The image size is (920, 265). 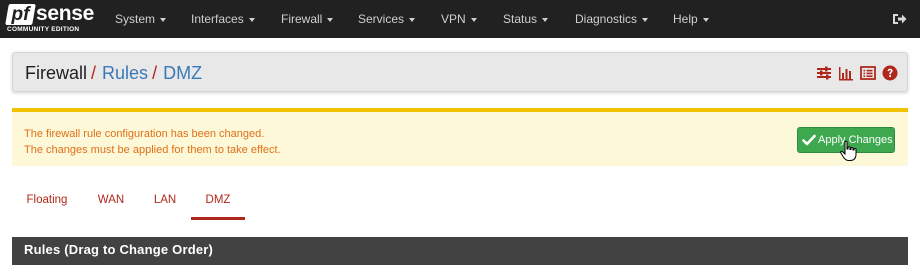 I want to click on tab-lan-label: LAN, so click(x=165, y=200).